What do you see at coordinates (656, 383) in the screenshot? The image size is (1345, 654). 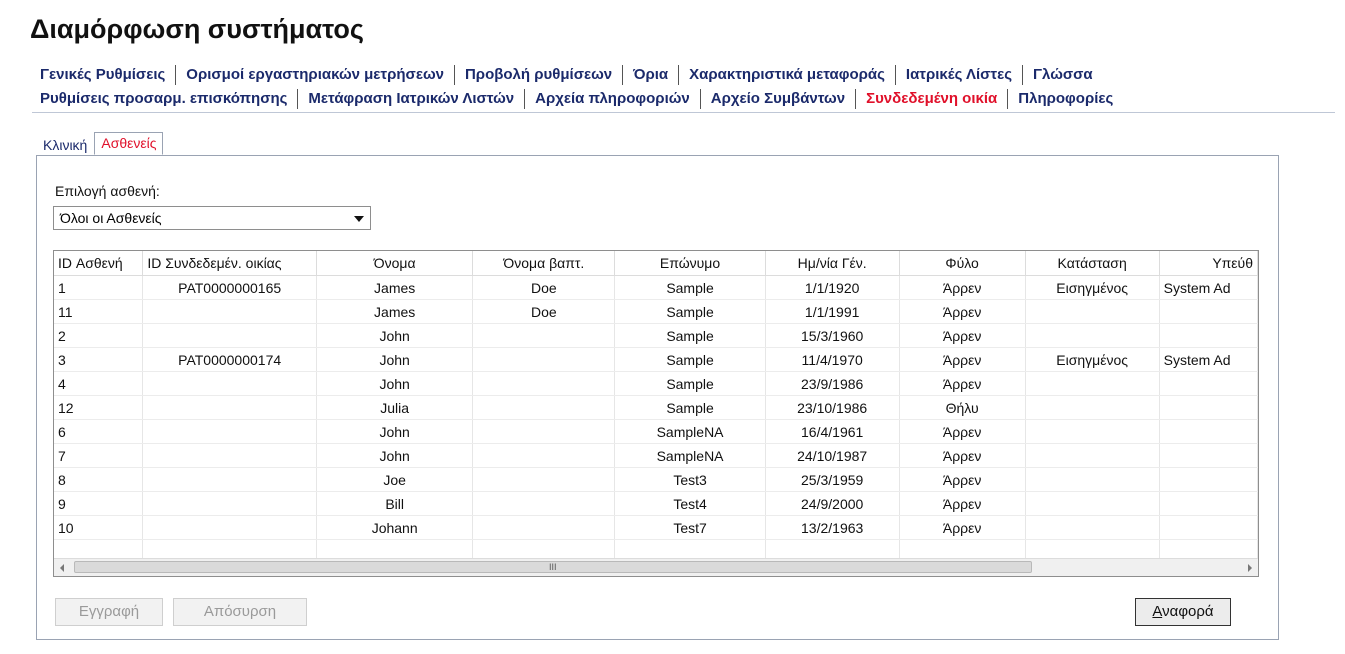 I see `table-row: 4 John Sample 23/9/1986 Άρρεν` at bounding box center [656, 383].